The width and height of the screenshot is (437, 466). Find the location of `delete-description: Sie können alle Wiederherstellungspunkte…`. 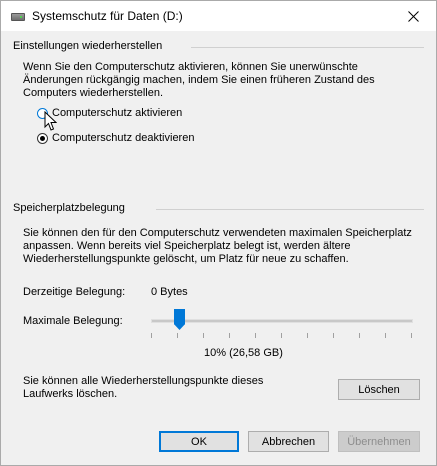

delete-description: Sie können alle Wiederherstellungspunkte… is located at coordinates (143, 387).